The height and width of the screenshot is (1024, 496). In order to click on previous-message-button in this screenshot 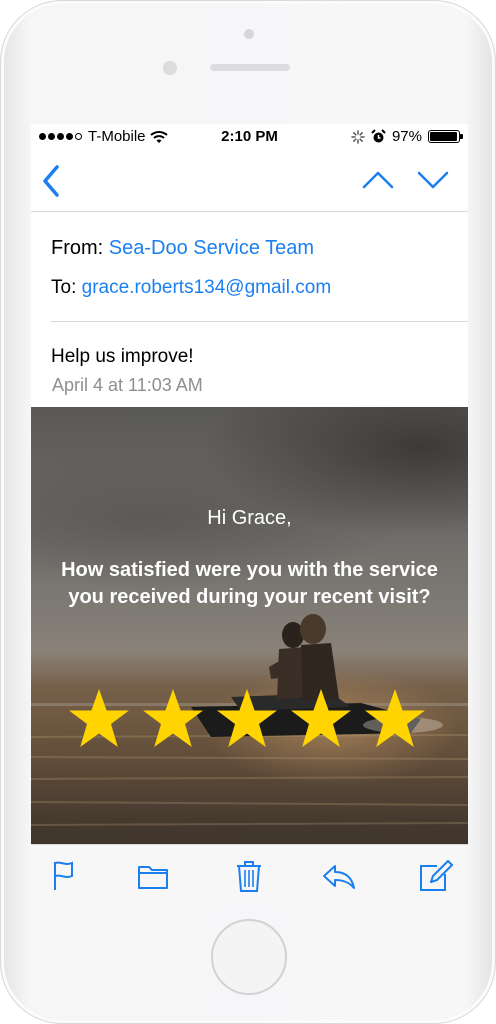, I will do `click(378, 180)`.